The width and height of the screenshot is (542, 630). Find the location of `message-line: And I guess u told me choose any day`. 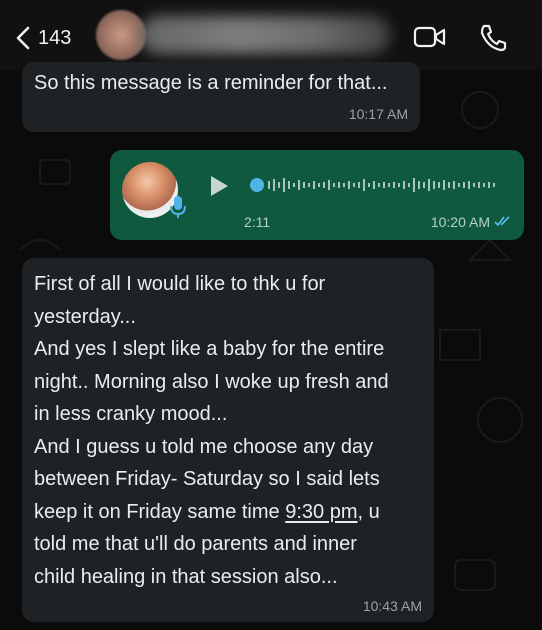

message-line: And I guess u told me choose any day is located at coordinates (204, 446).